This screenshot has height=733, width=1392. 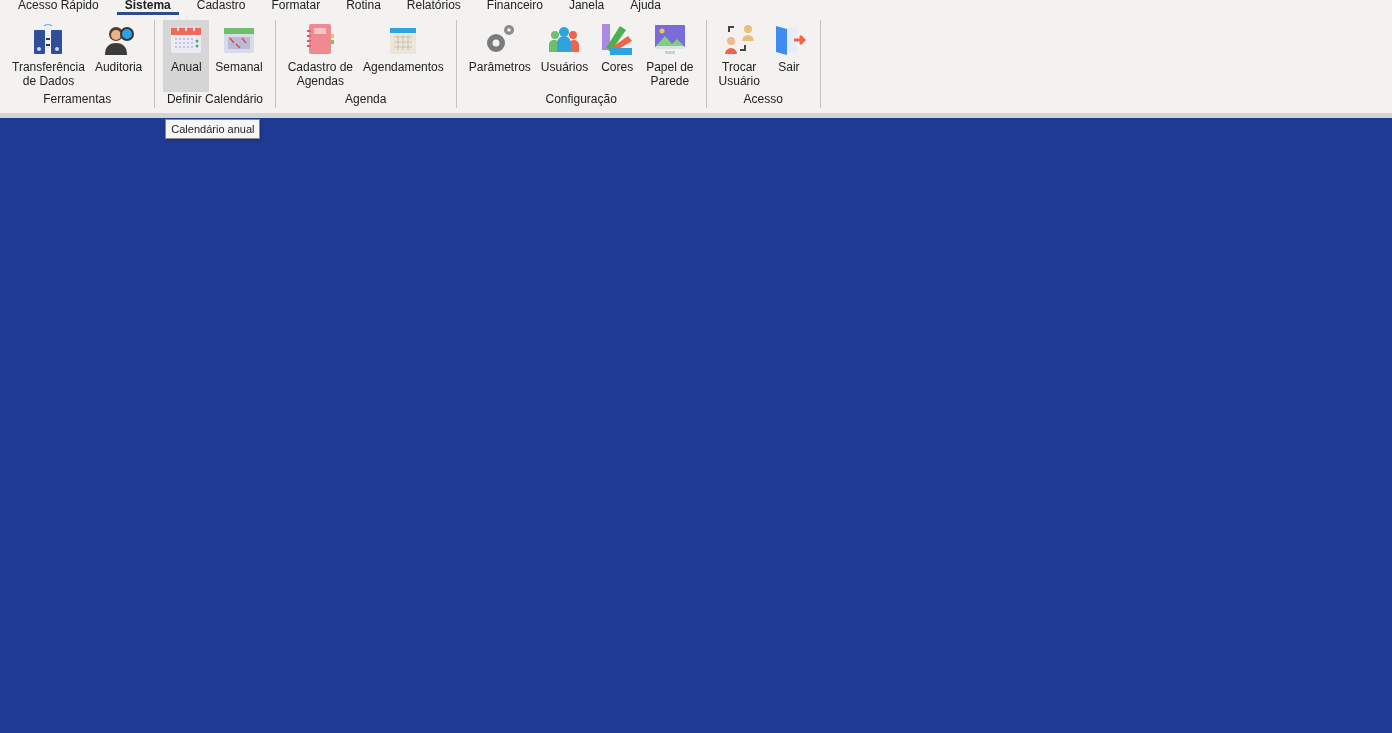 What do you see at coordinates (296, 7) in the screenshot?
I see `menu-tab: Formatar` at bounding box center [296, 7].